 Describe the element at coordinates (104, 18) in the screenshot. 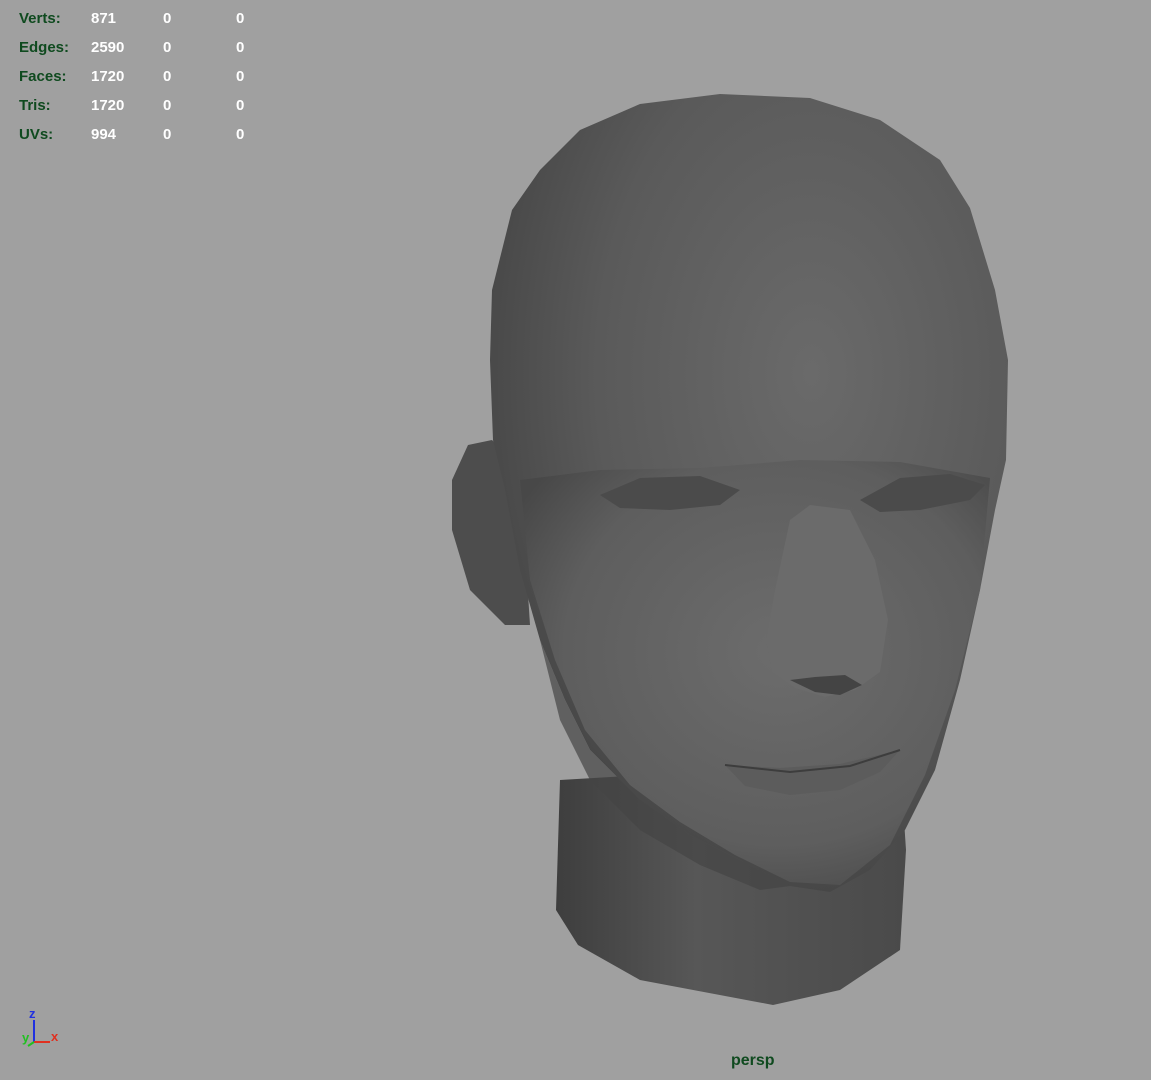

I see `hud-total: 871` at that location.